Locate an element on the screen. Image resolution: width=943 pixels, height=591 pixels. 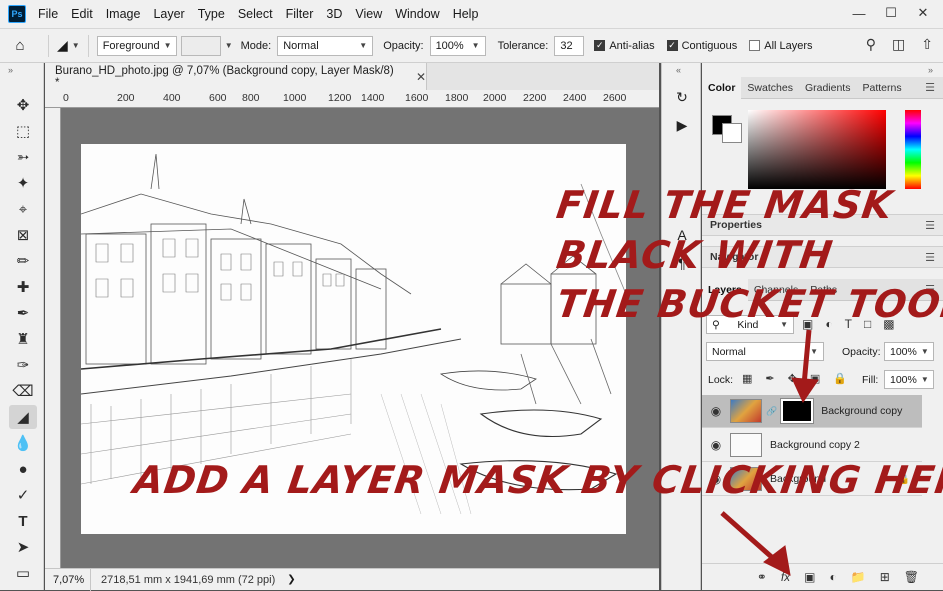
annotation-line-1: FILL THE MASK is located at coordinates (724, 205).